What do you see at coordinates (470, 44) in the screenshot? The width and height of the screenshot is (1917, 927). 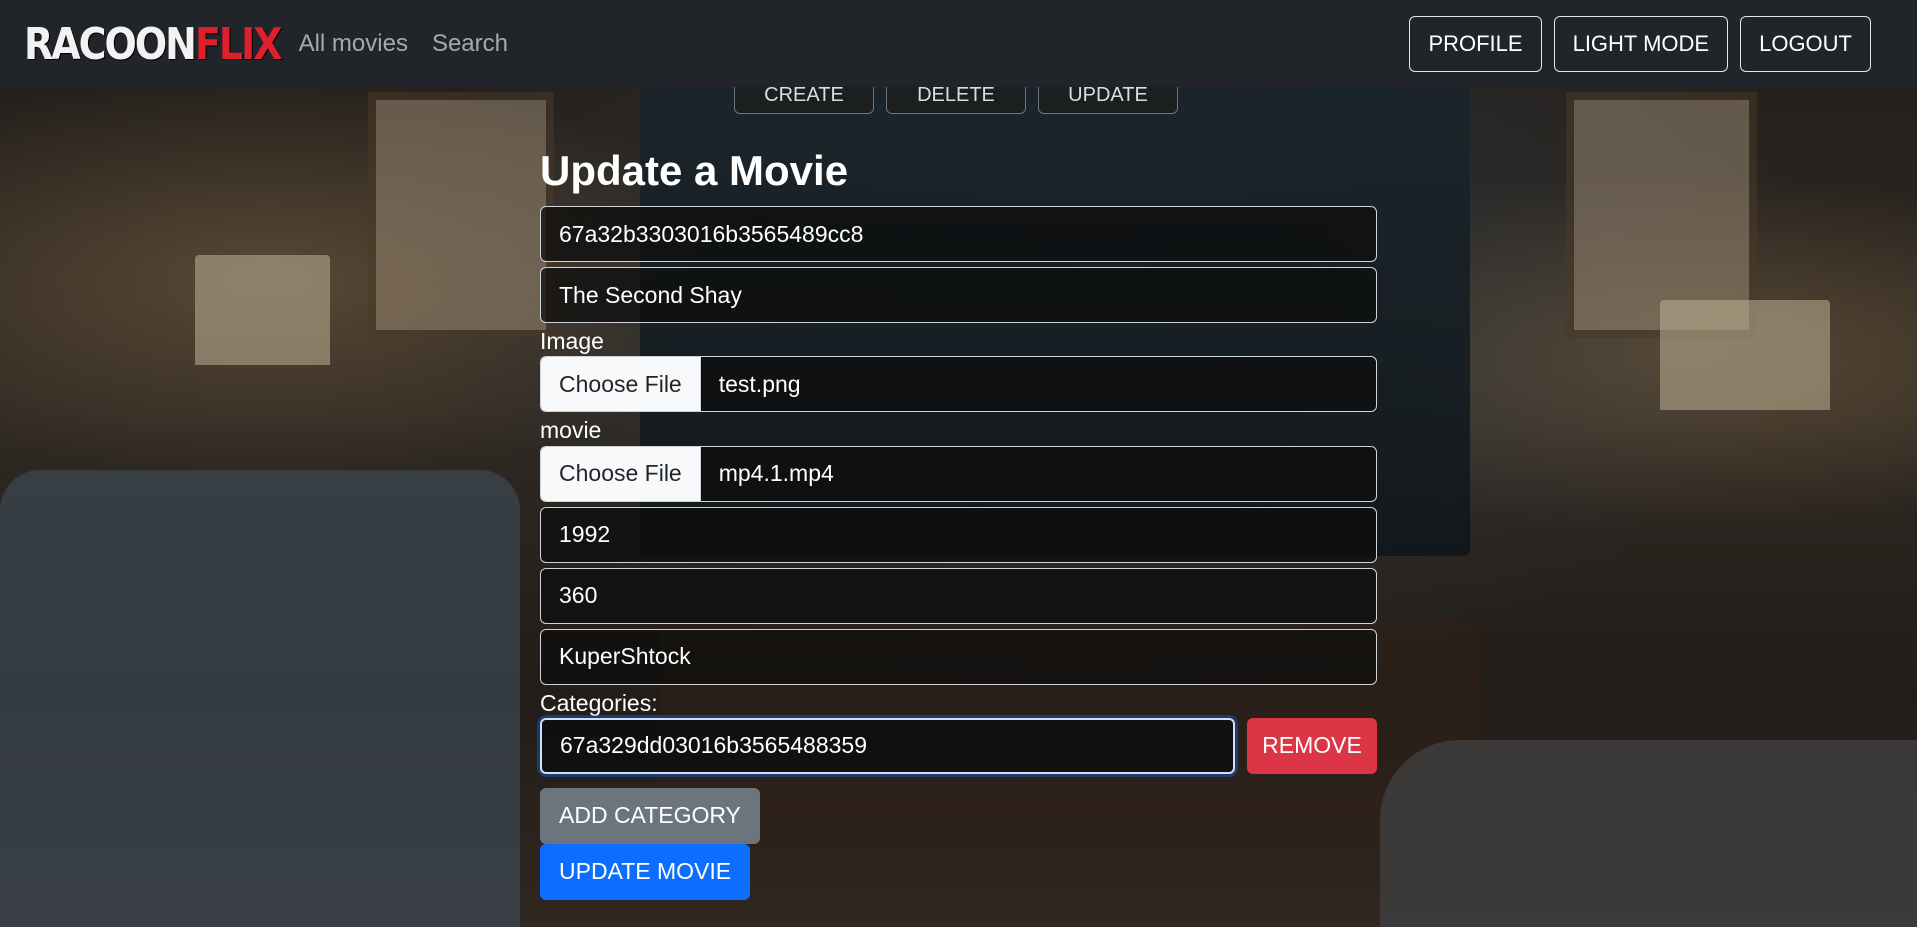 I see `nav-link-search: Search` at bounding box center [470, 44].